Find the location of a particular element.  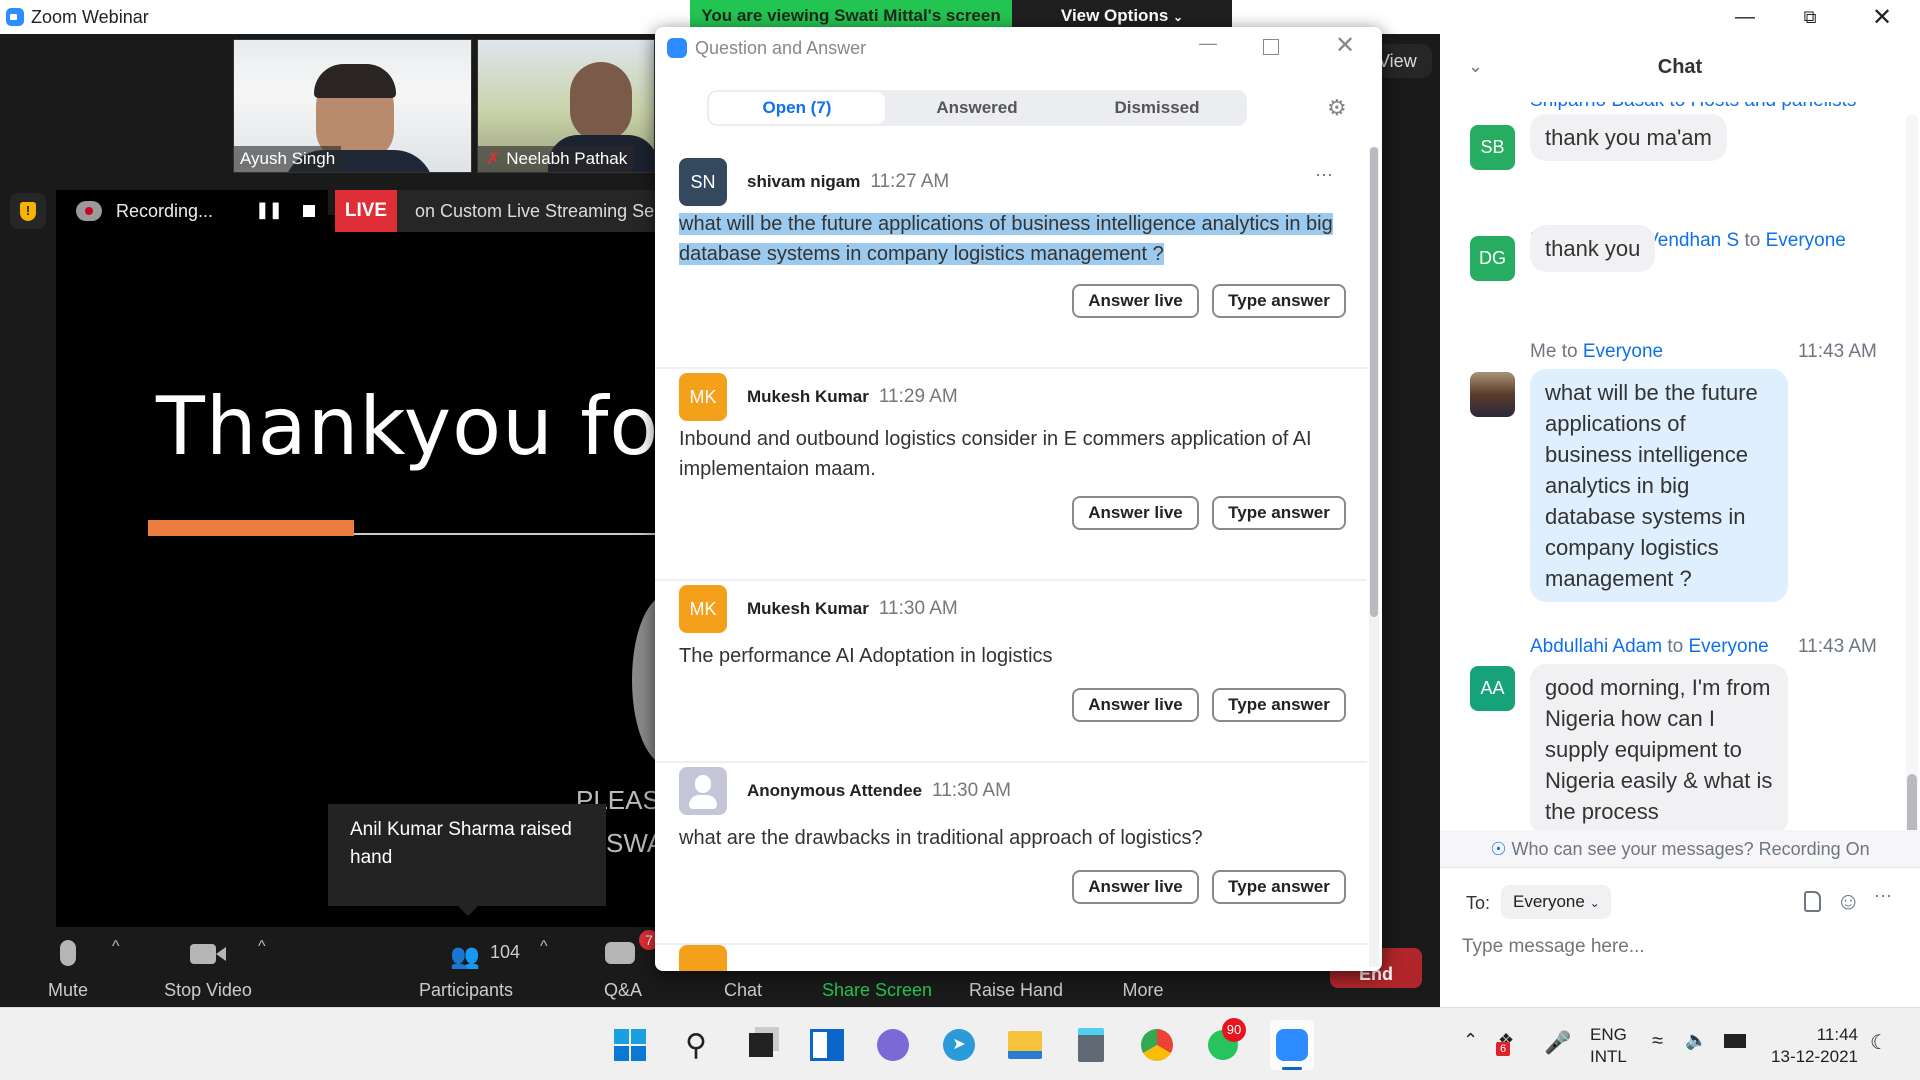

mute-options-caret: ^ is located at coordinates (116, 947).